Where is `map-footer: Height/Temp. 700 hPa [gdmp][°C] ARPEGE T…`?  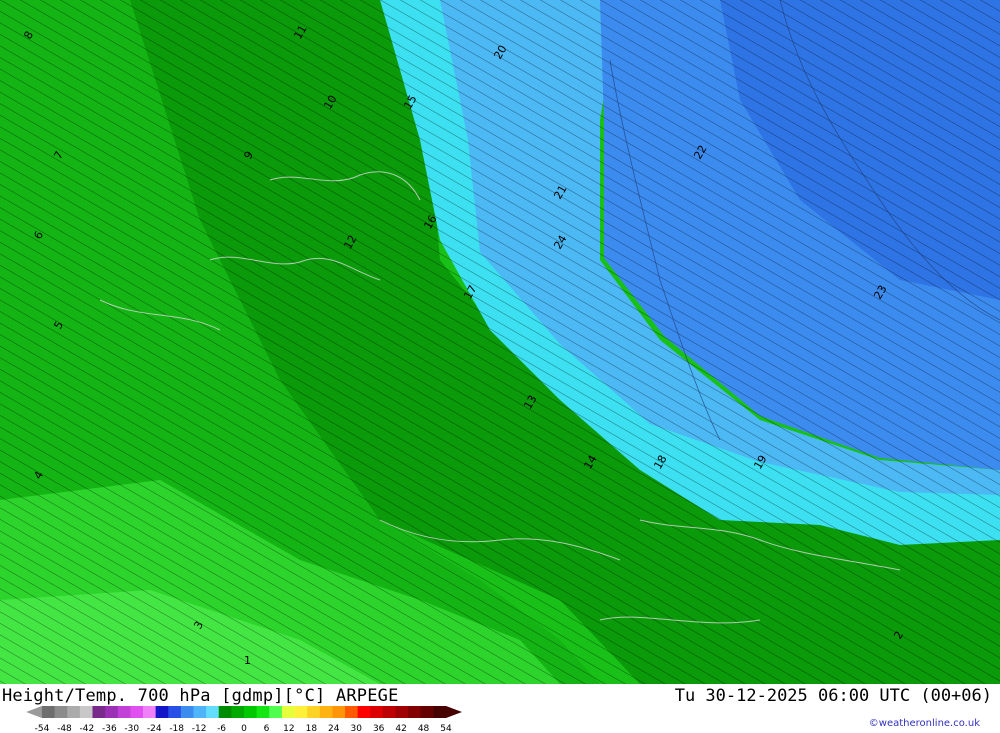
map-footer: Height/Temp. 700 hPa [gdmp][°C] ARPEGE T… is located at coordinates (500, 708).